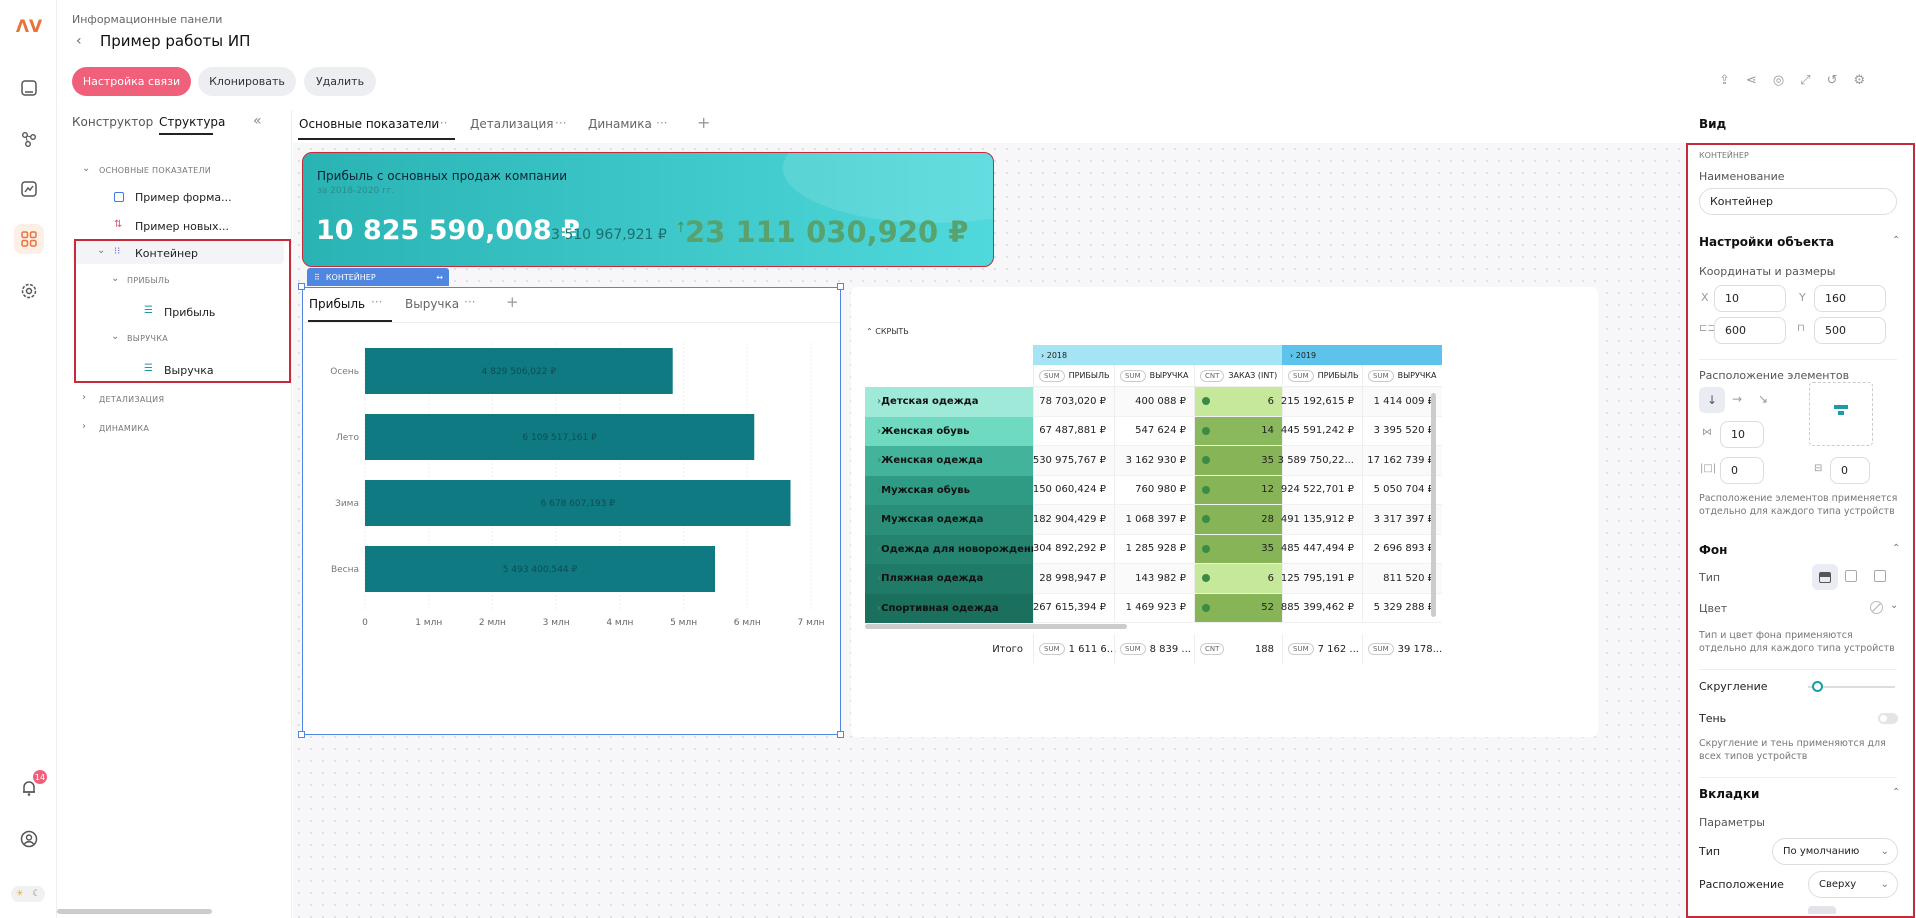 This screenshot has width=1916, height=918. I want to click on column-header: CNT ЗАКАЗ (INT), so click(1238, 376).